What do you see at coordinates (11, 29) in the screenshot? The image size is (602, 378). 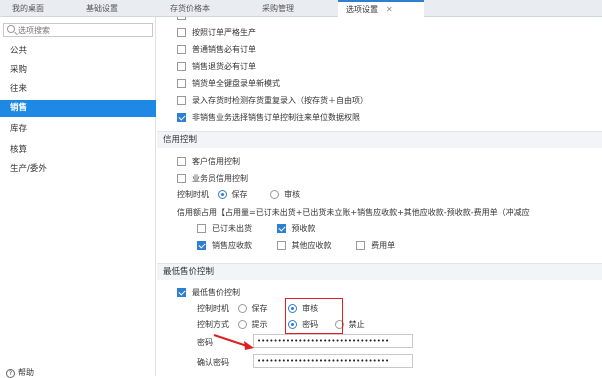 I see `search-icon` at bounding box center [11, 29].